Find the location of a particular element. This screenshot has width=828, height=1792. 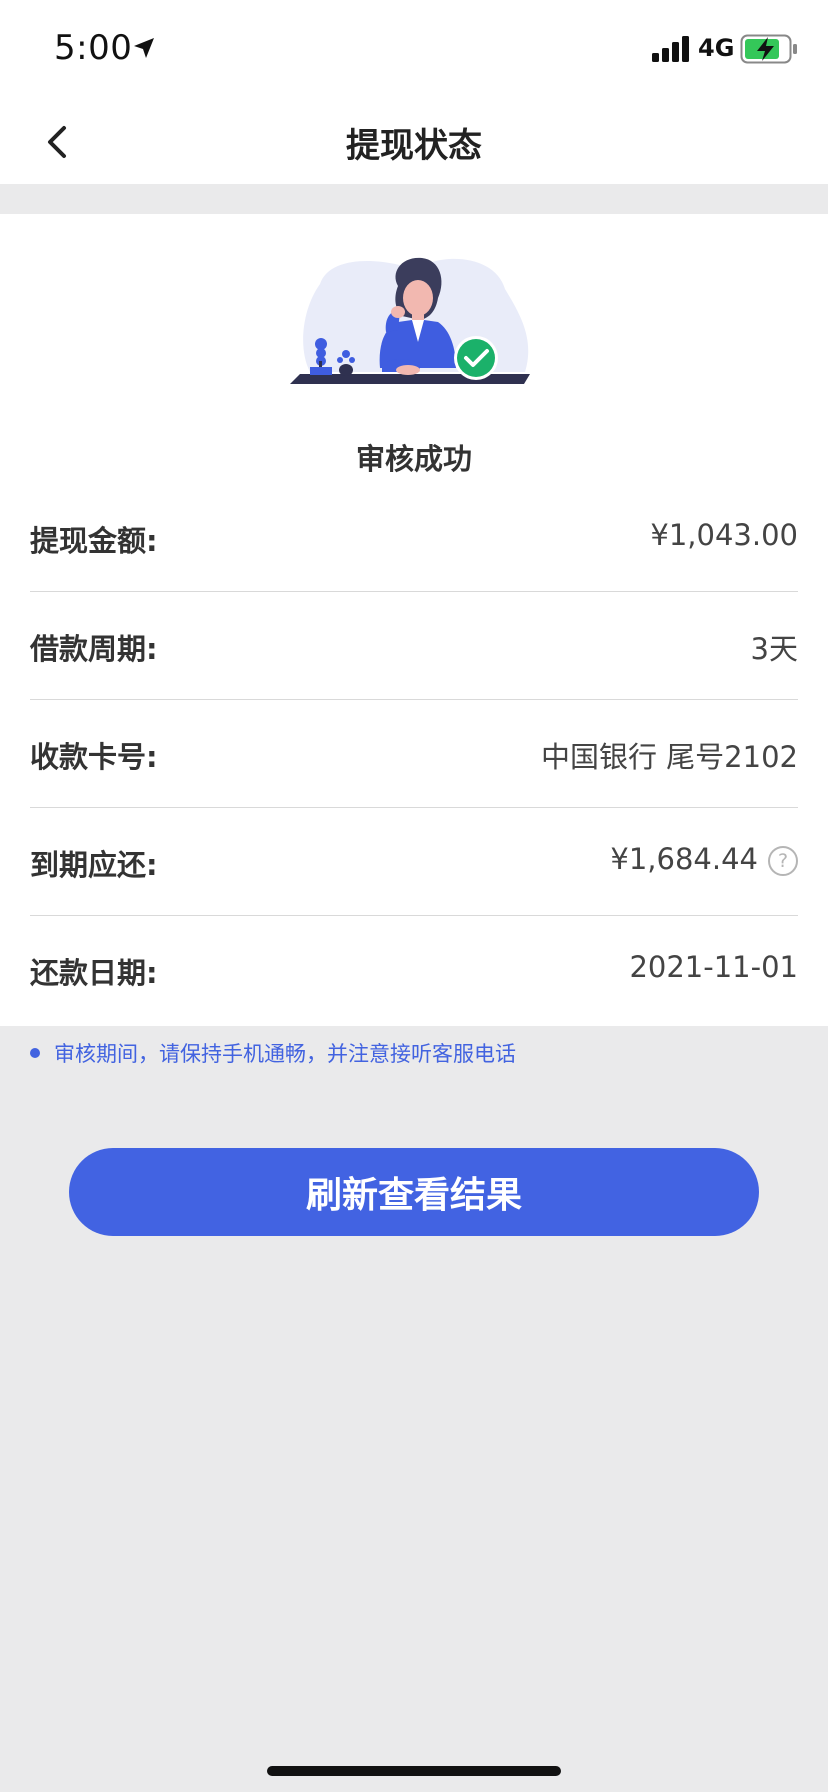

detail-row-loan-period: 借款周期: 3天 is located at coordinates (414, 646).